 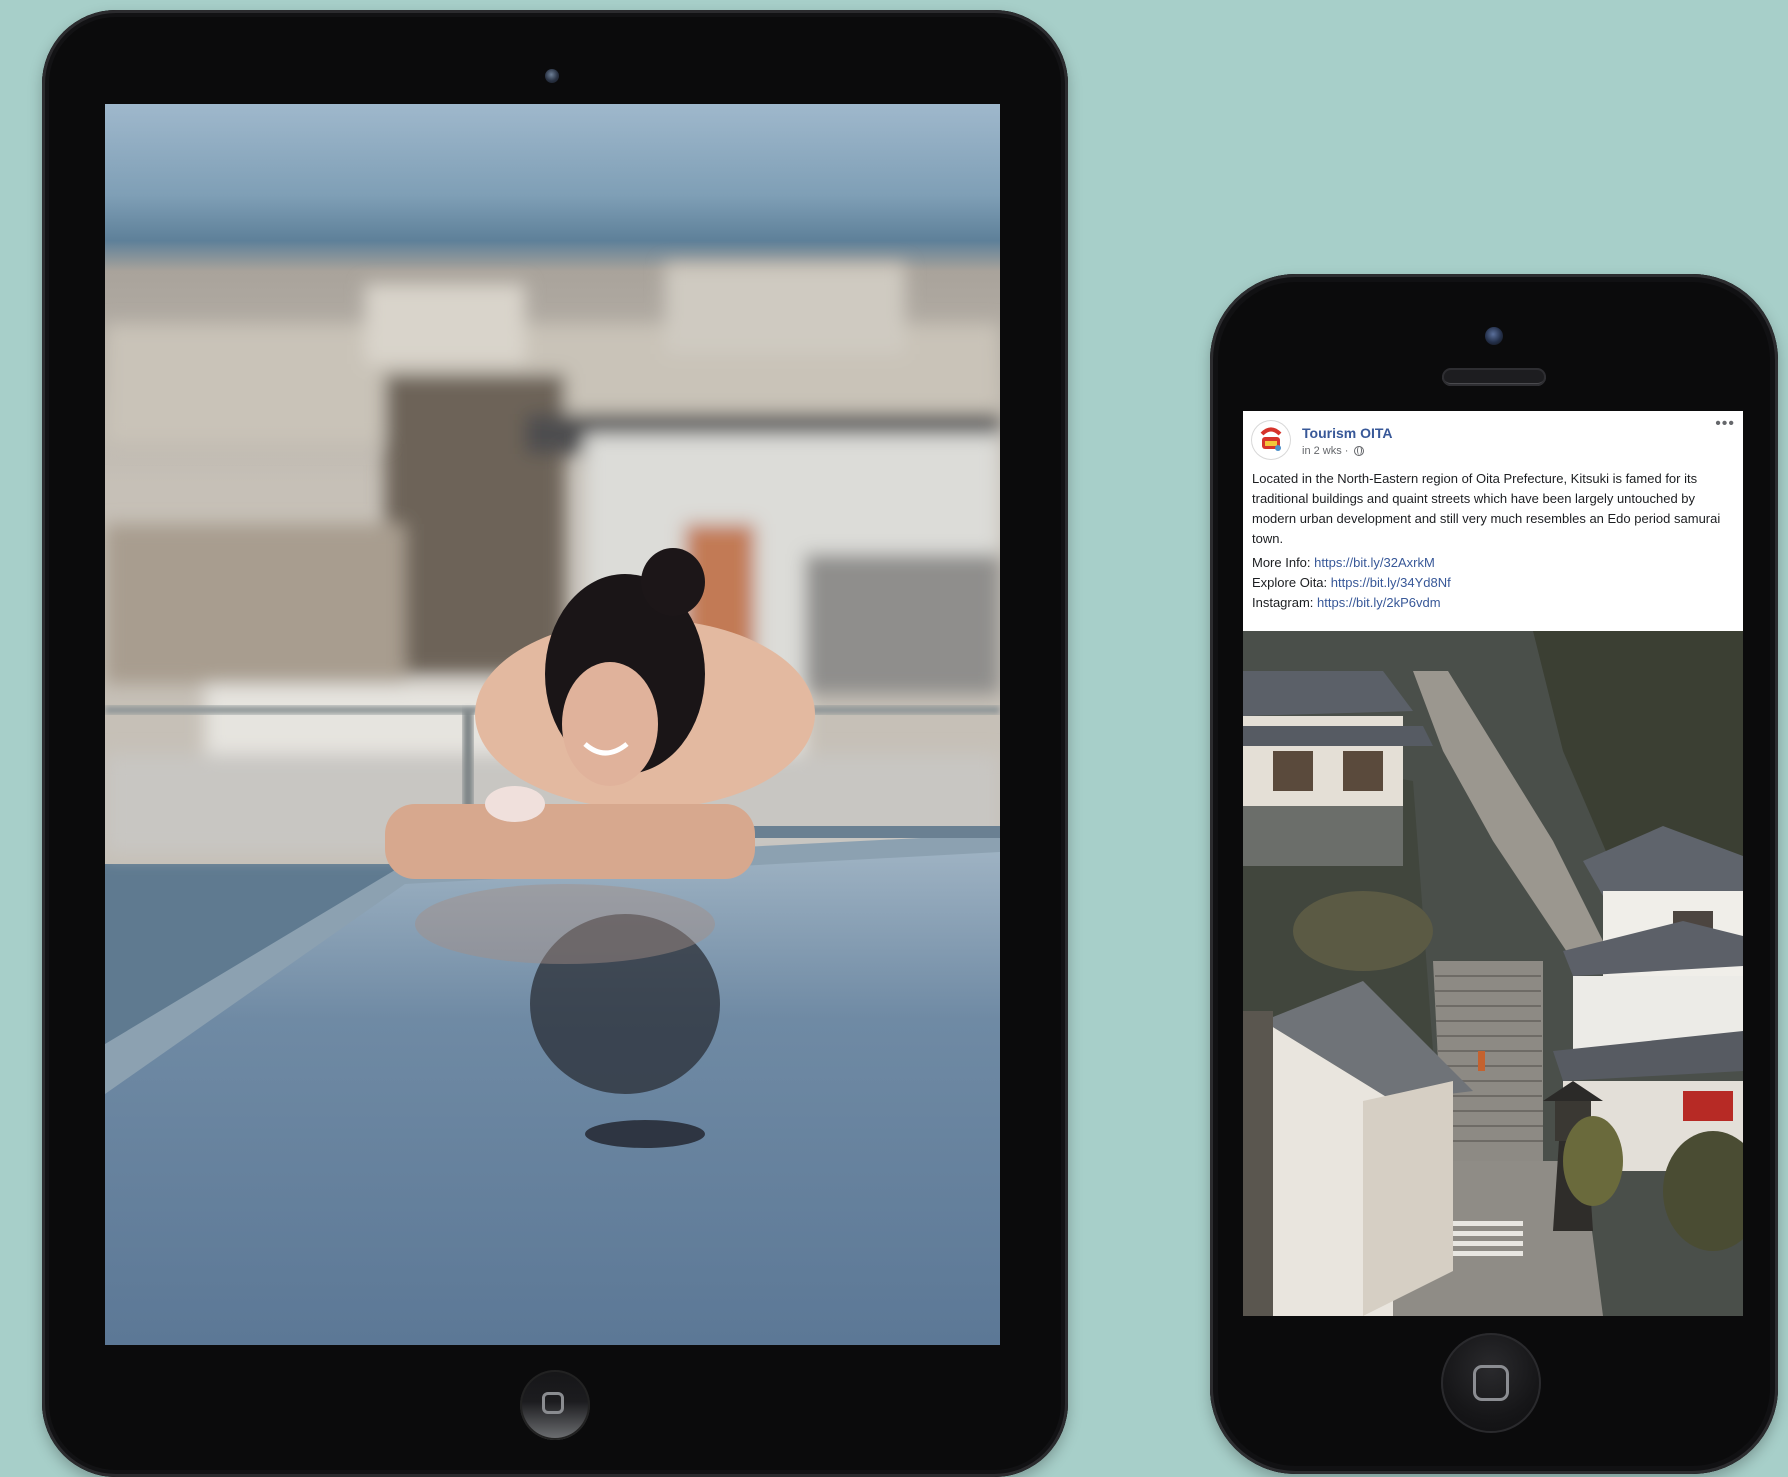 What do you see at coordinates (1725, 424) in the screenshot?
I see `more-options-icon: •••` at bounding box center [1725, 424].